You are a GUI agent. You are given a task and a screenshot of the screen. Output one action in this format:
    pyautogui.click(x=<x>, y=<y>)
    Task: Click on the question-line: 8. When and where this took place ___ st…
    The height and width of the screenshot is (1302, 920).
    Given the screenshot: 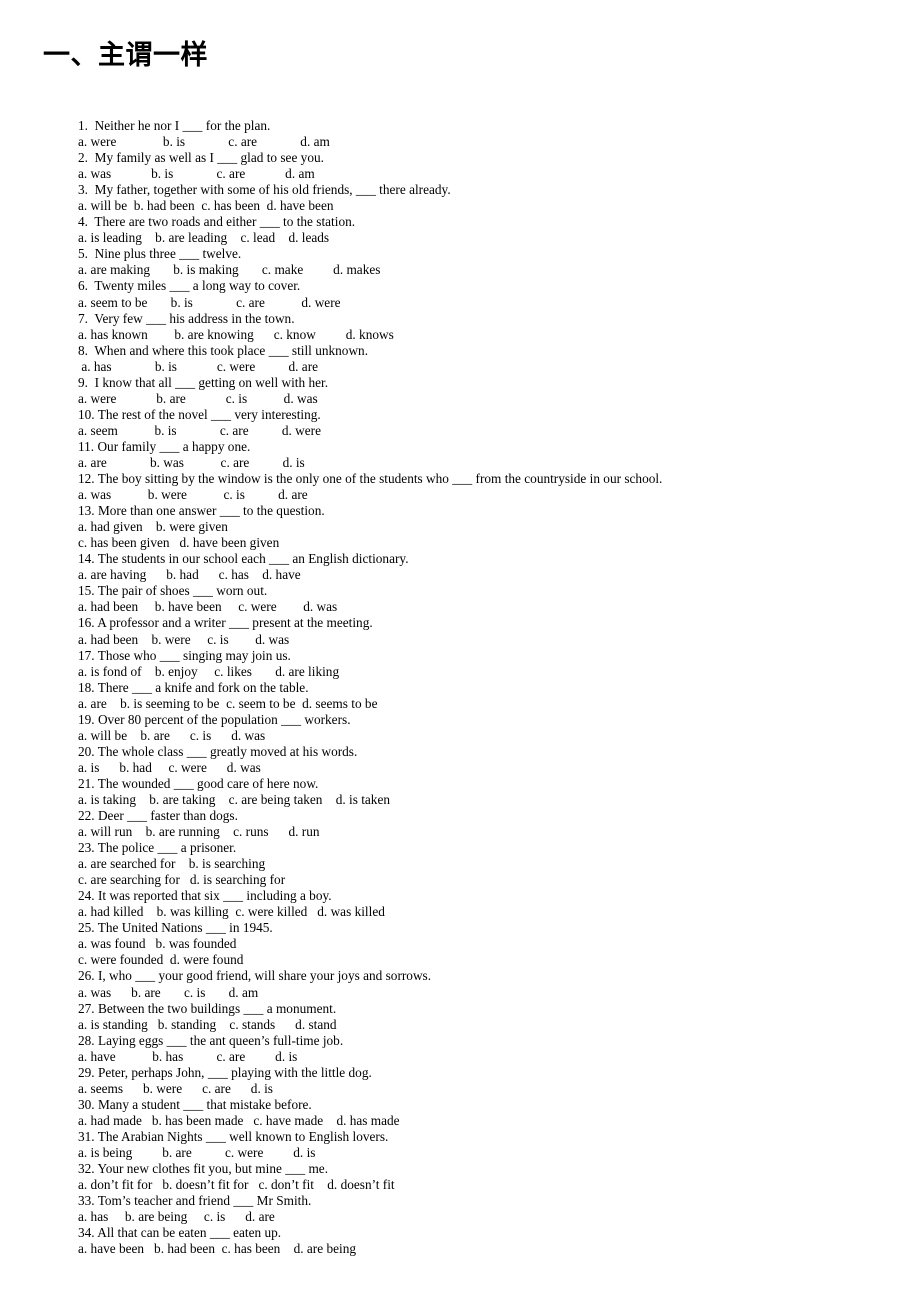 What is the action you would take?
    pyautogui.click(x=223, y=350)
    